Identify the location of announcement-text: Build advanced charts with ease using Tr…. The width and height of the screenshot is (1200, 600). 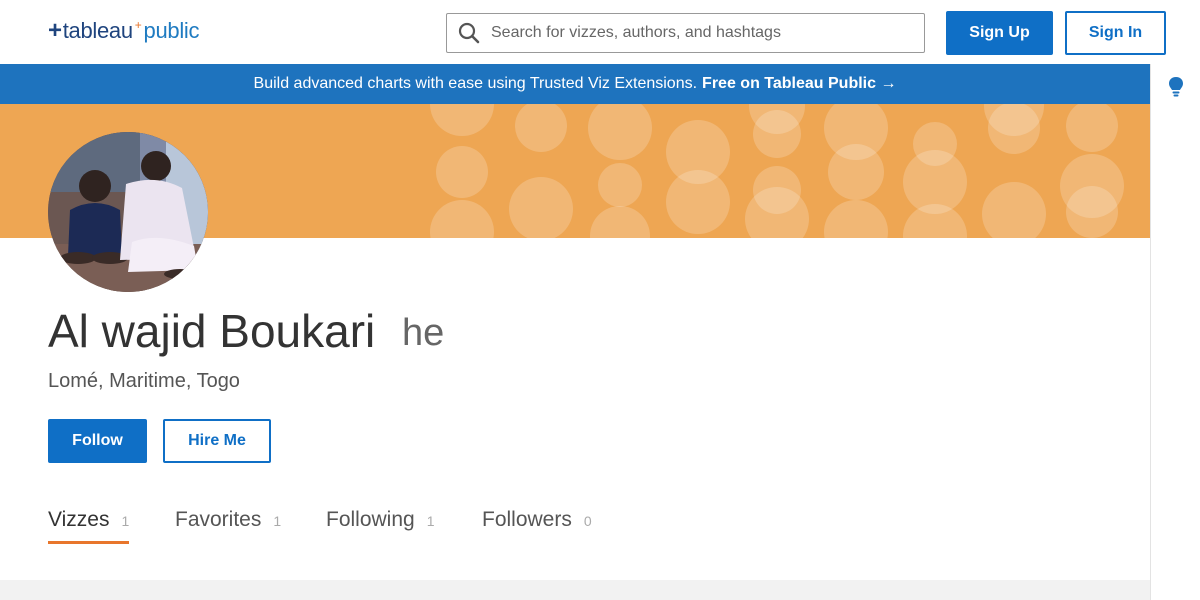
(475, 83).